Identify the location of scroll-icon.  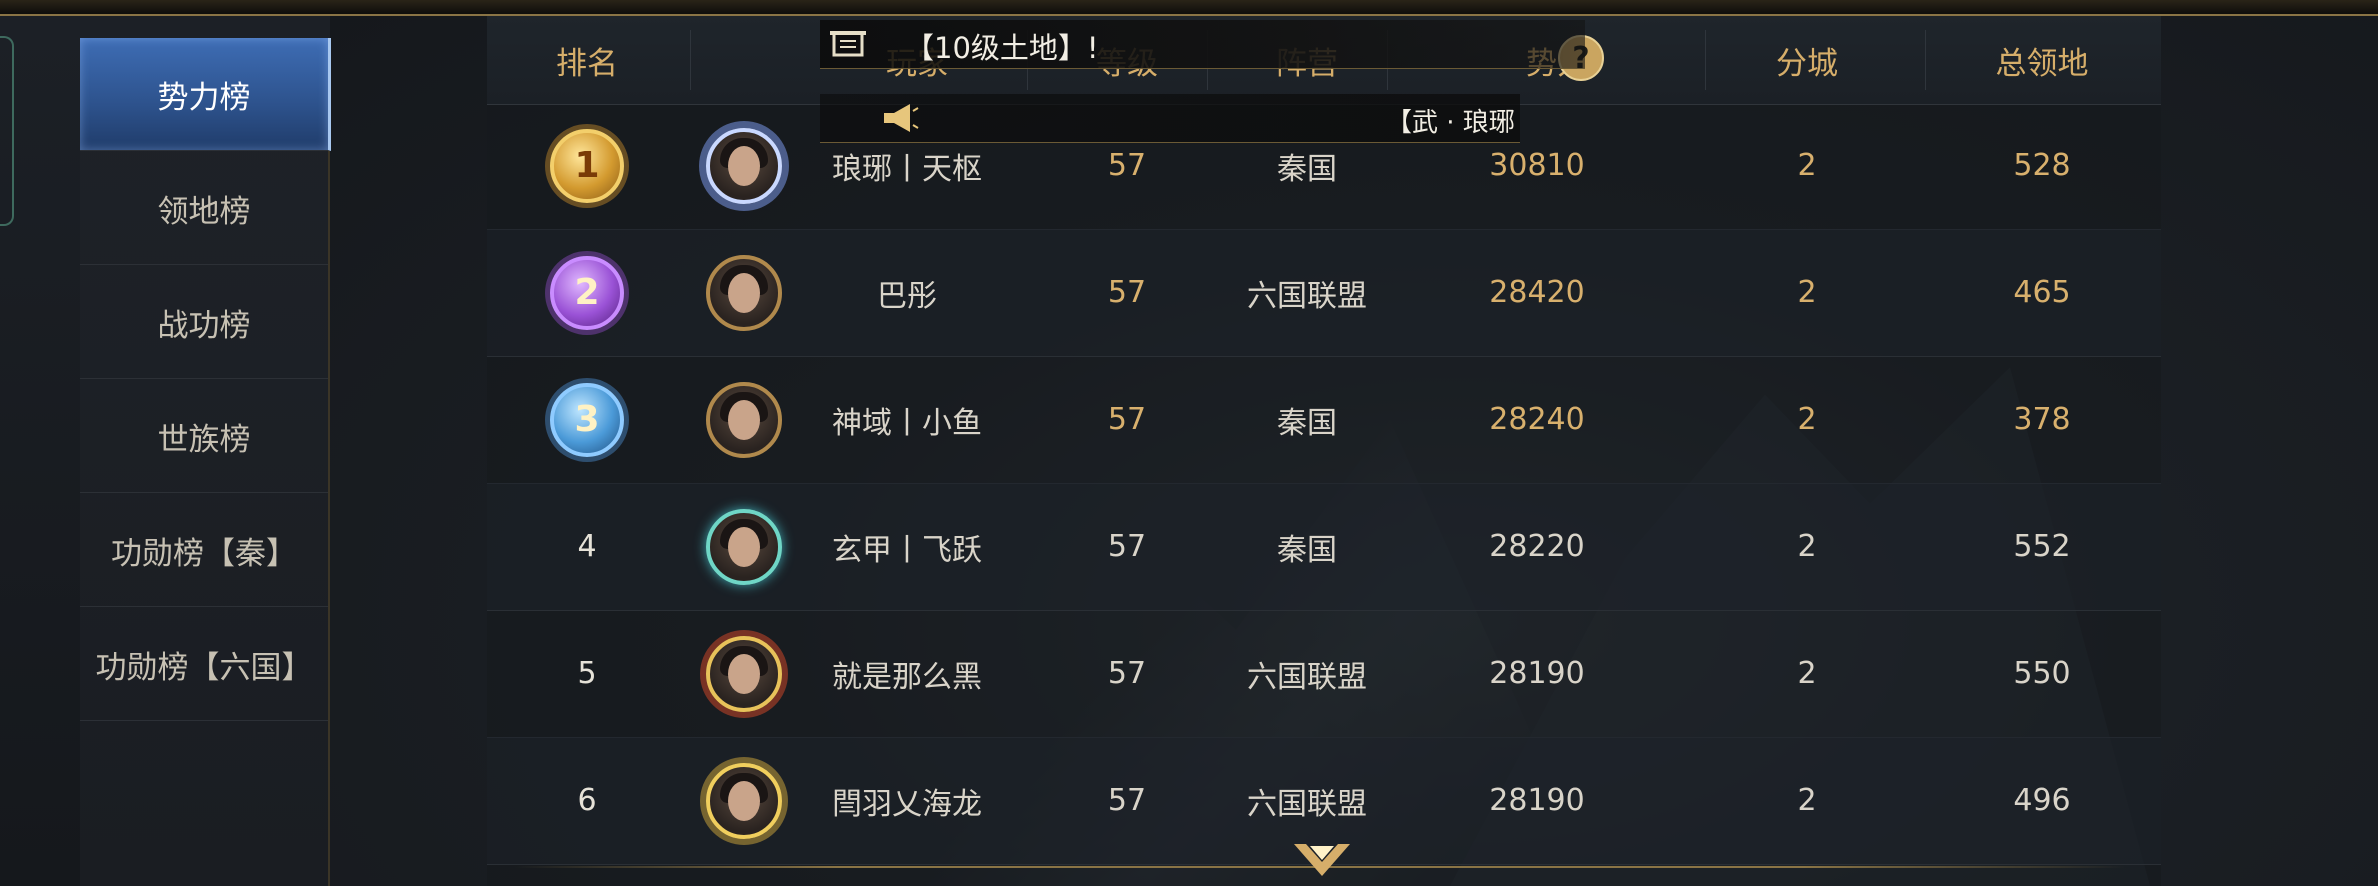
(848, 44).